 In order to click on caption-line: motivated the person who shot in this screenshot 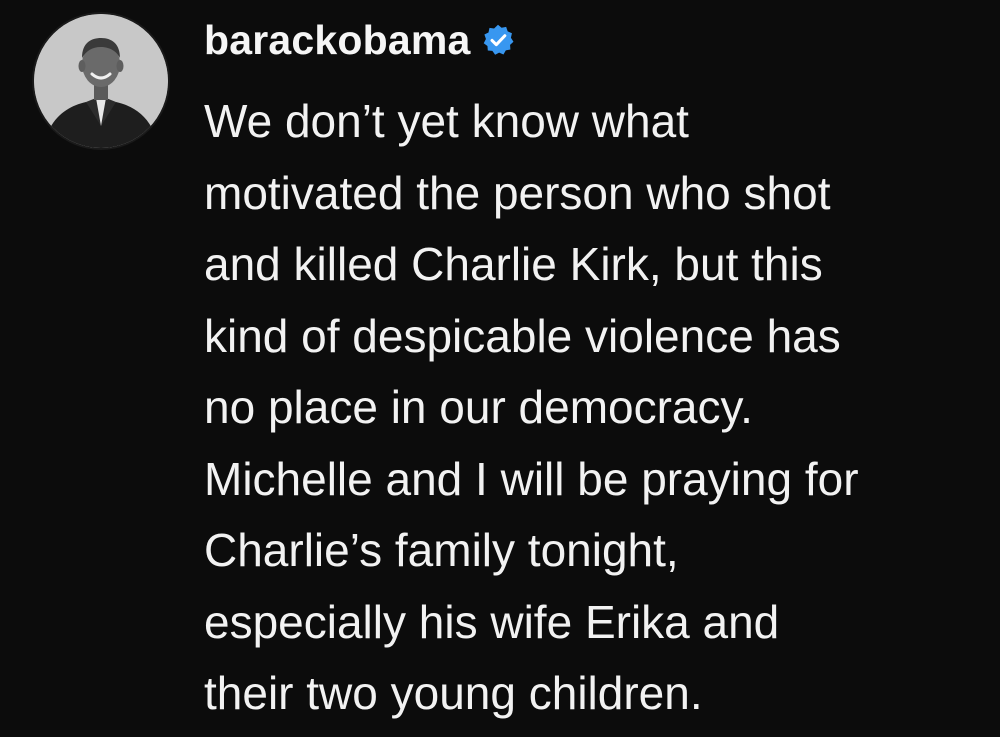, I will do `click(517, 192)`.